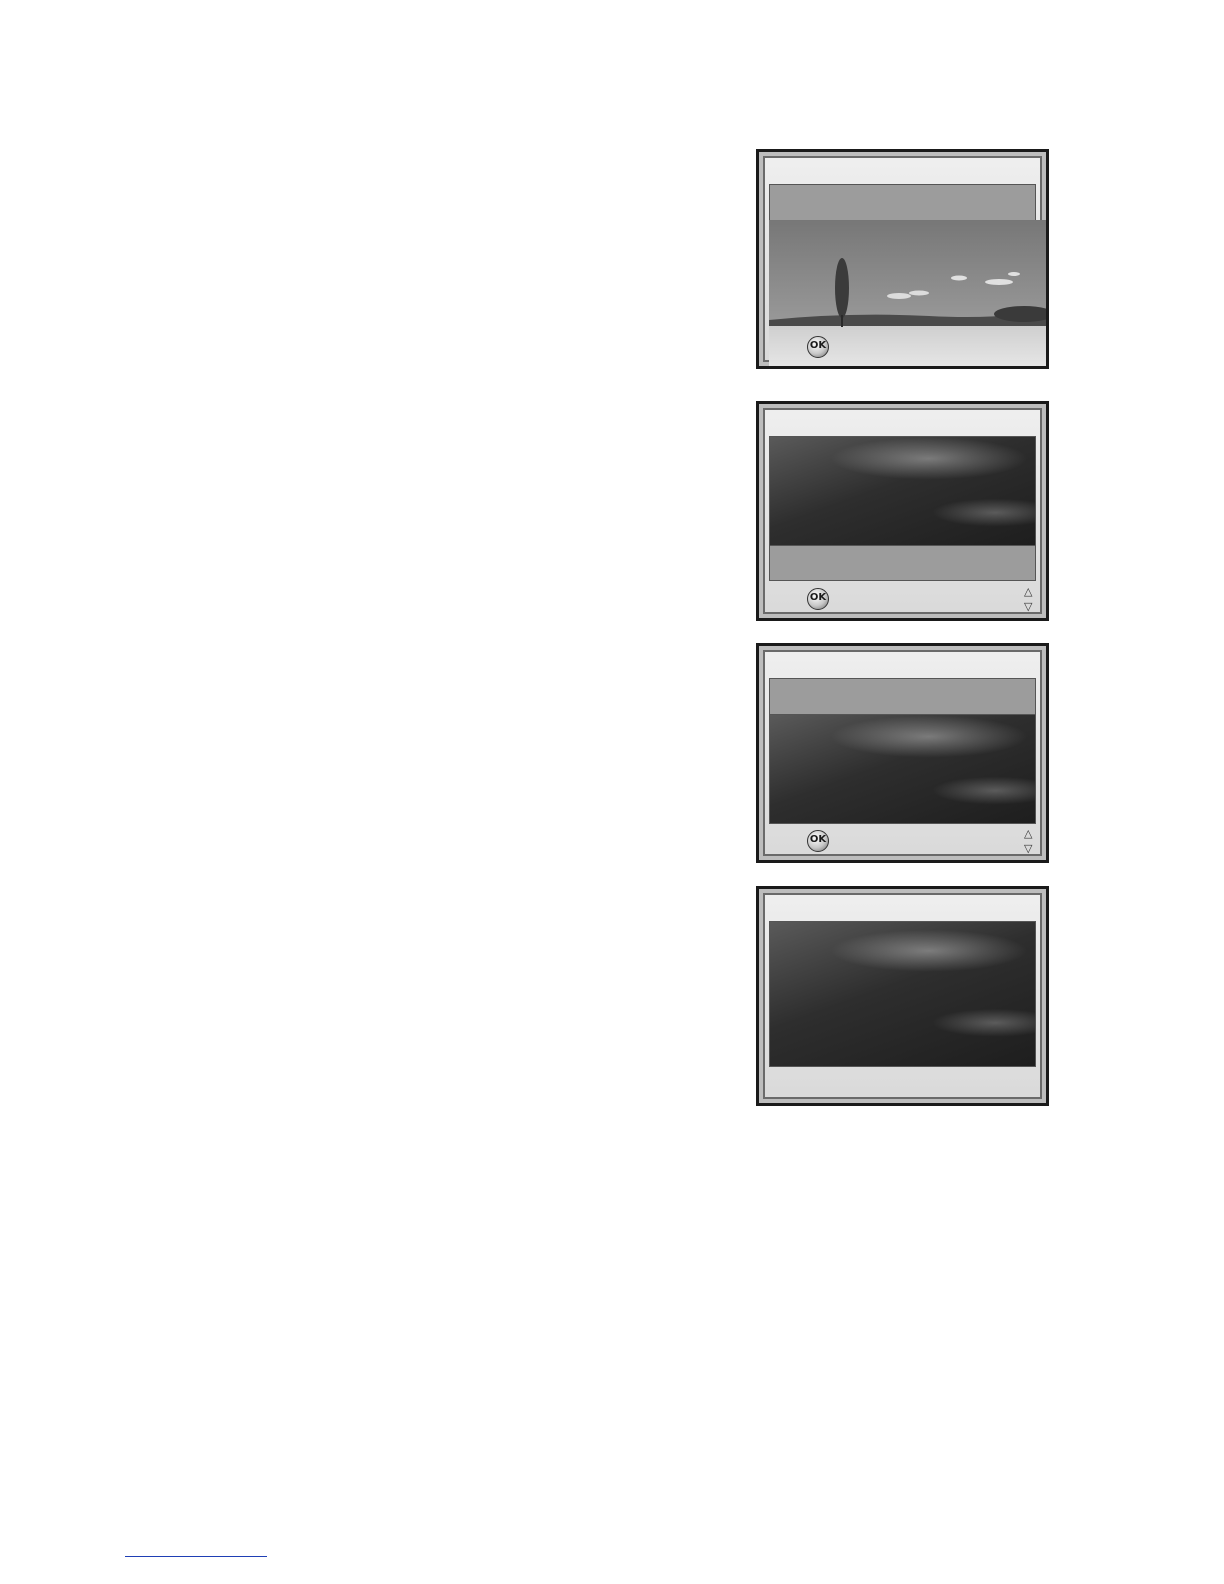  What do you see at coordinates (902, 259) in the screenshot?
I see `lcd-screen-1: OK` at bounding box center [902, 259].